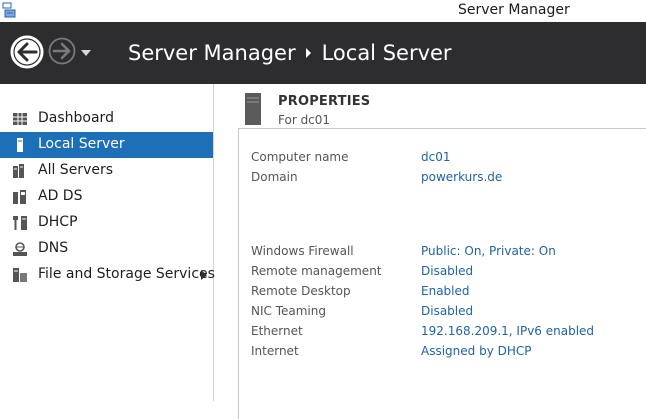 The width and height of the screenshot is (646, 419). Describe the element at coordinates (76, 170) in the screenshot. I see `sidebar-item-label: All Servers` at that location.